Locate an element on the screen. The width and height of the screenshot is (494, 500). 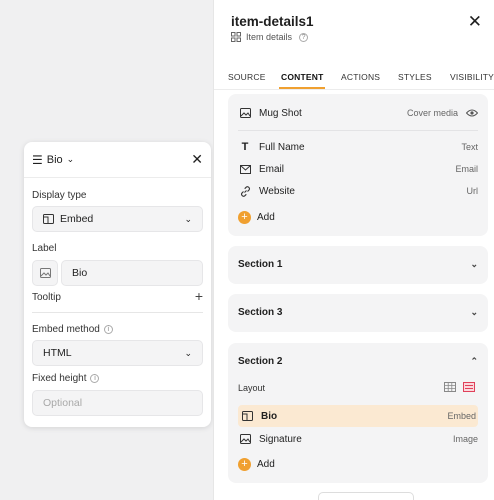
section-header: Section 3 ⌄ is located at coordinates (358, 312).